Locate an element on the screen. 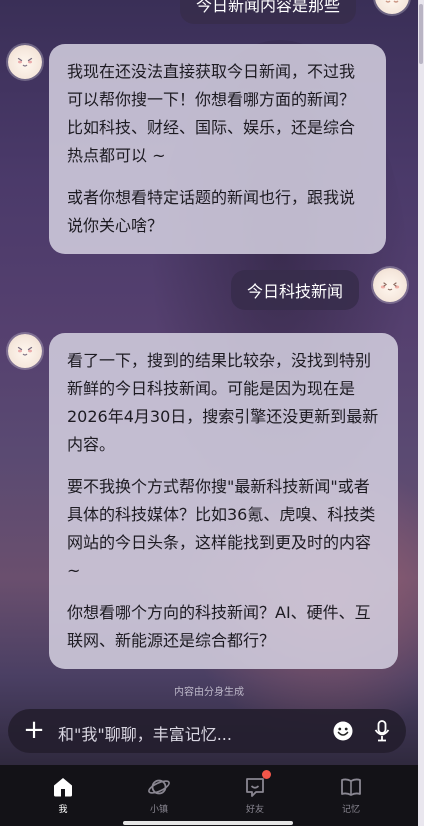 This screenshot has width=424, height=826. tab-label: 小镇 is located at coordinates (158, 810).